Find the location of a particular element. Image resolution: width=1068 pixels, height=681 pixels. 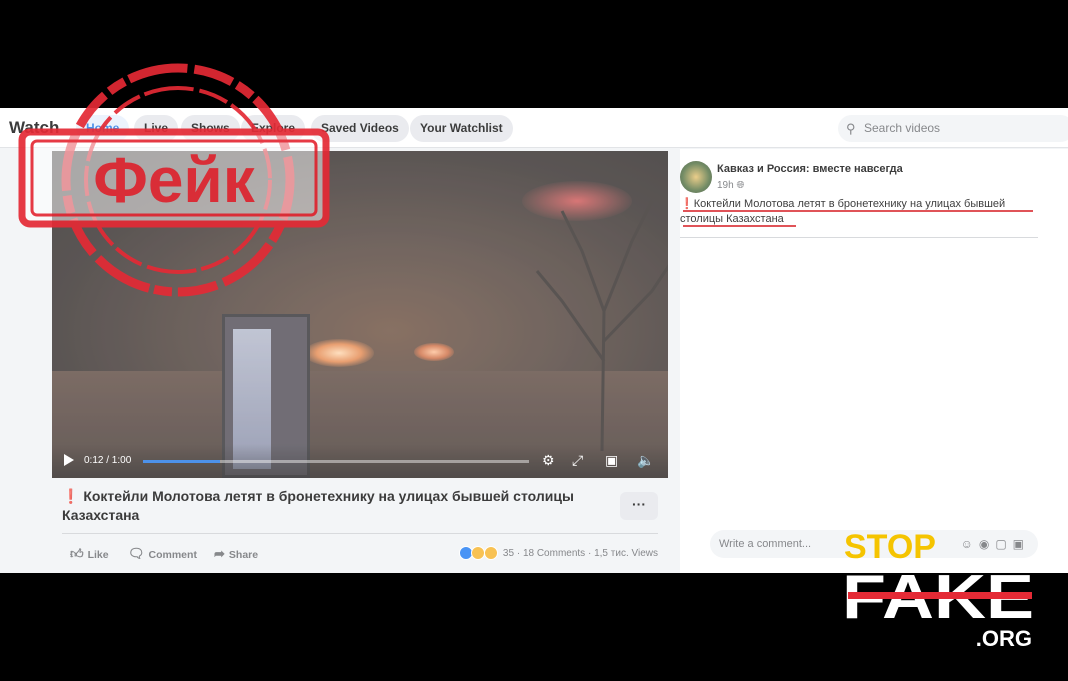

post-stats: 35 · 18 Comments · 1,5 тис. Views is located at coordinates (558, 554).